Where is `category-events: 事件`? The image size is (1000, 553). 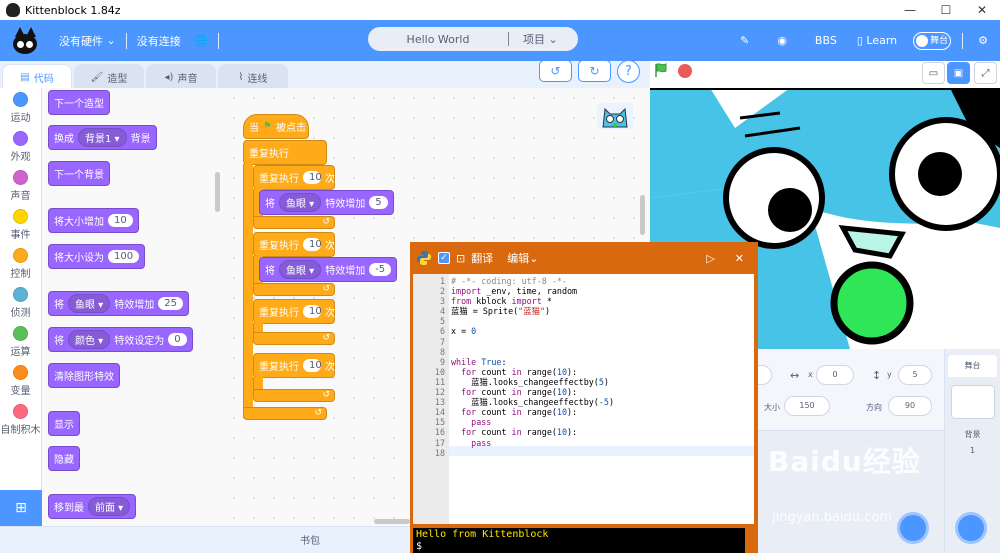
category-events: 事件 is located at coordinates (20, 224).